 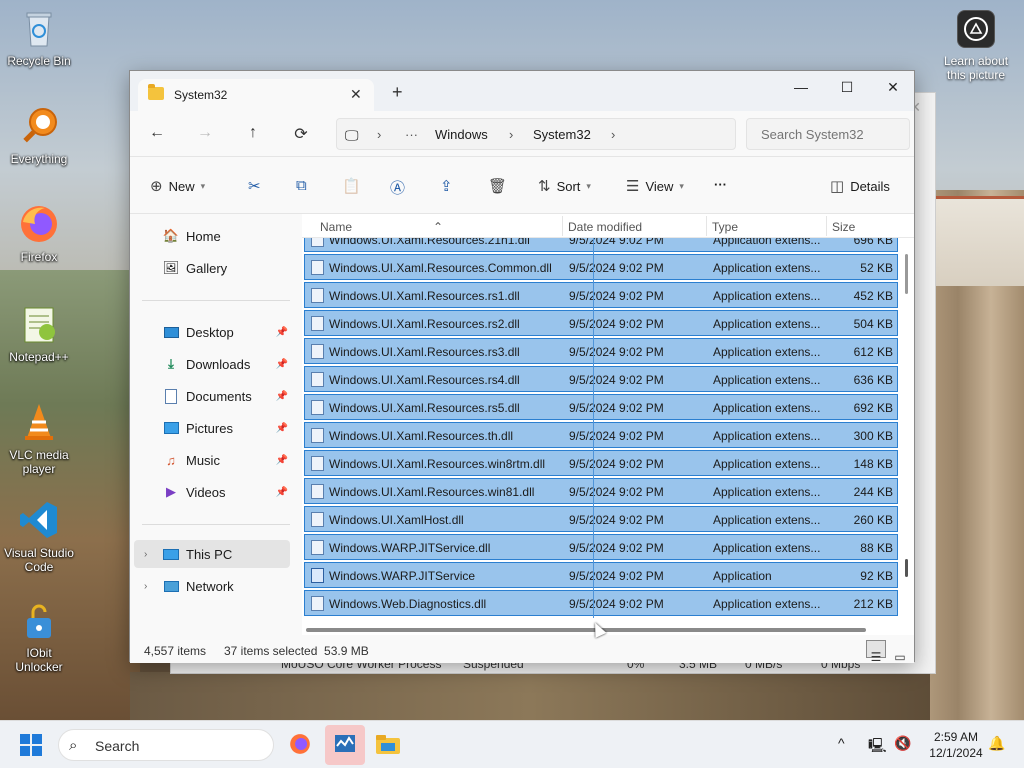 I want to click on new-tab-button: +, so click(x=397, y=92).